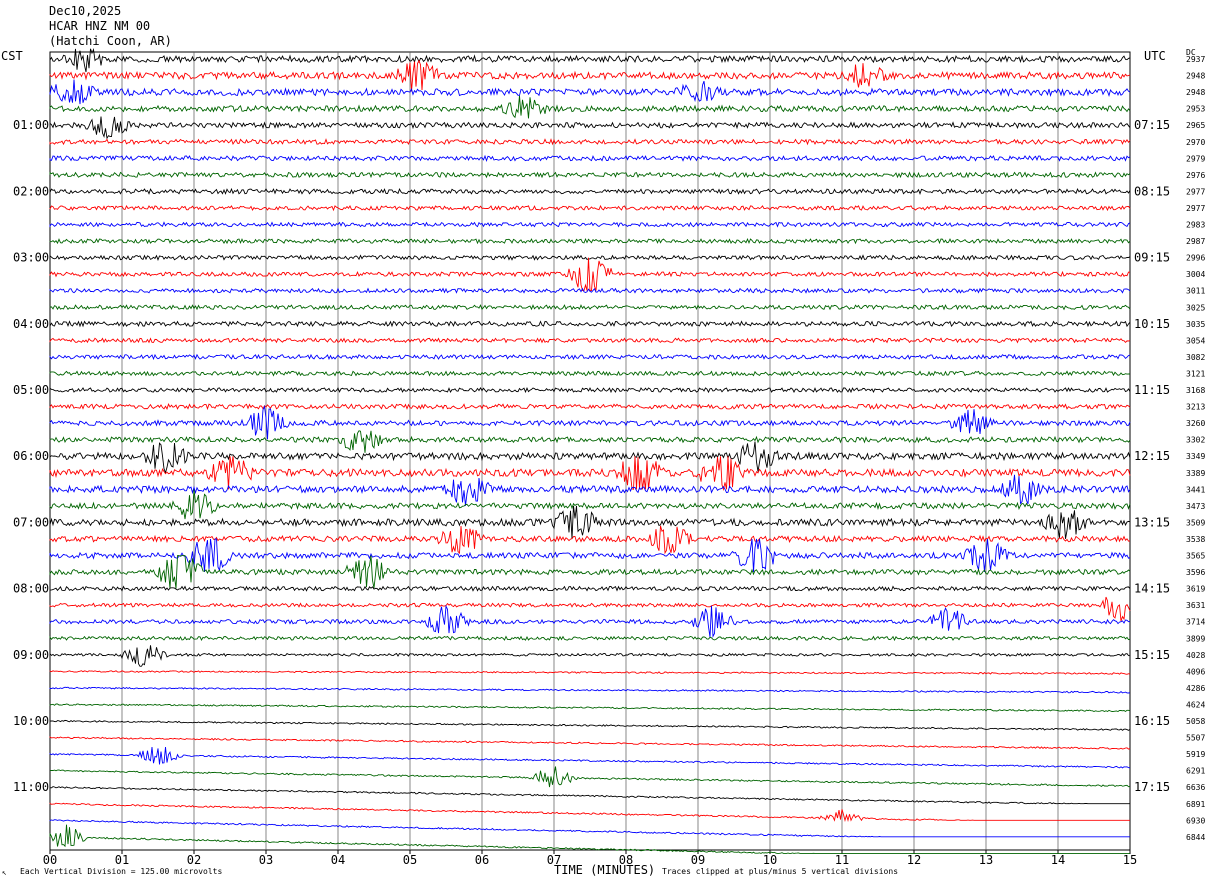  What do you see at coordinates (31, 522) in the screenshot?
I see `cst-time-label: 07:00` at bounding box center [31, 522].